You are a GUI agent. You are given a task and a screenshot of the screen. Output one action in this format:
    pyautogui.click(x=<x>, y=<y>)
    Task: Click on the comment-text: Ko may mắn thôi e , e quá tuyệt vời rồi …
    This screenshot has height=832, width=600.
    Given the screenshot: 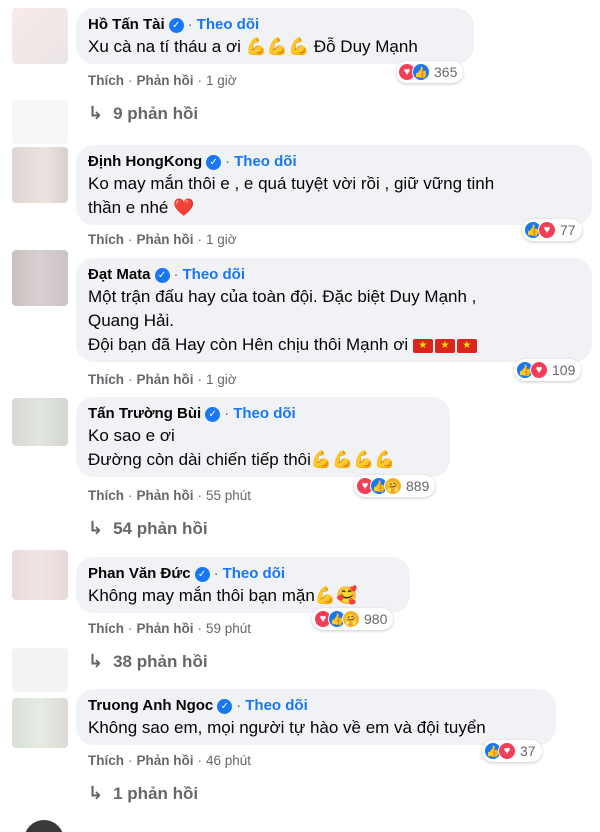 What is the action you would take?
    pyautogui.click(x=291, y=195)
    